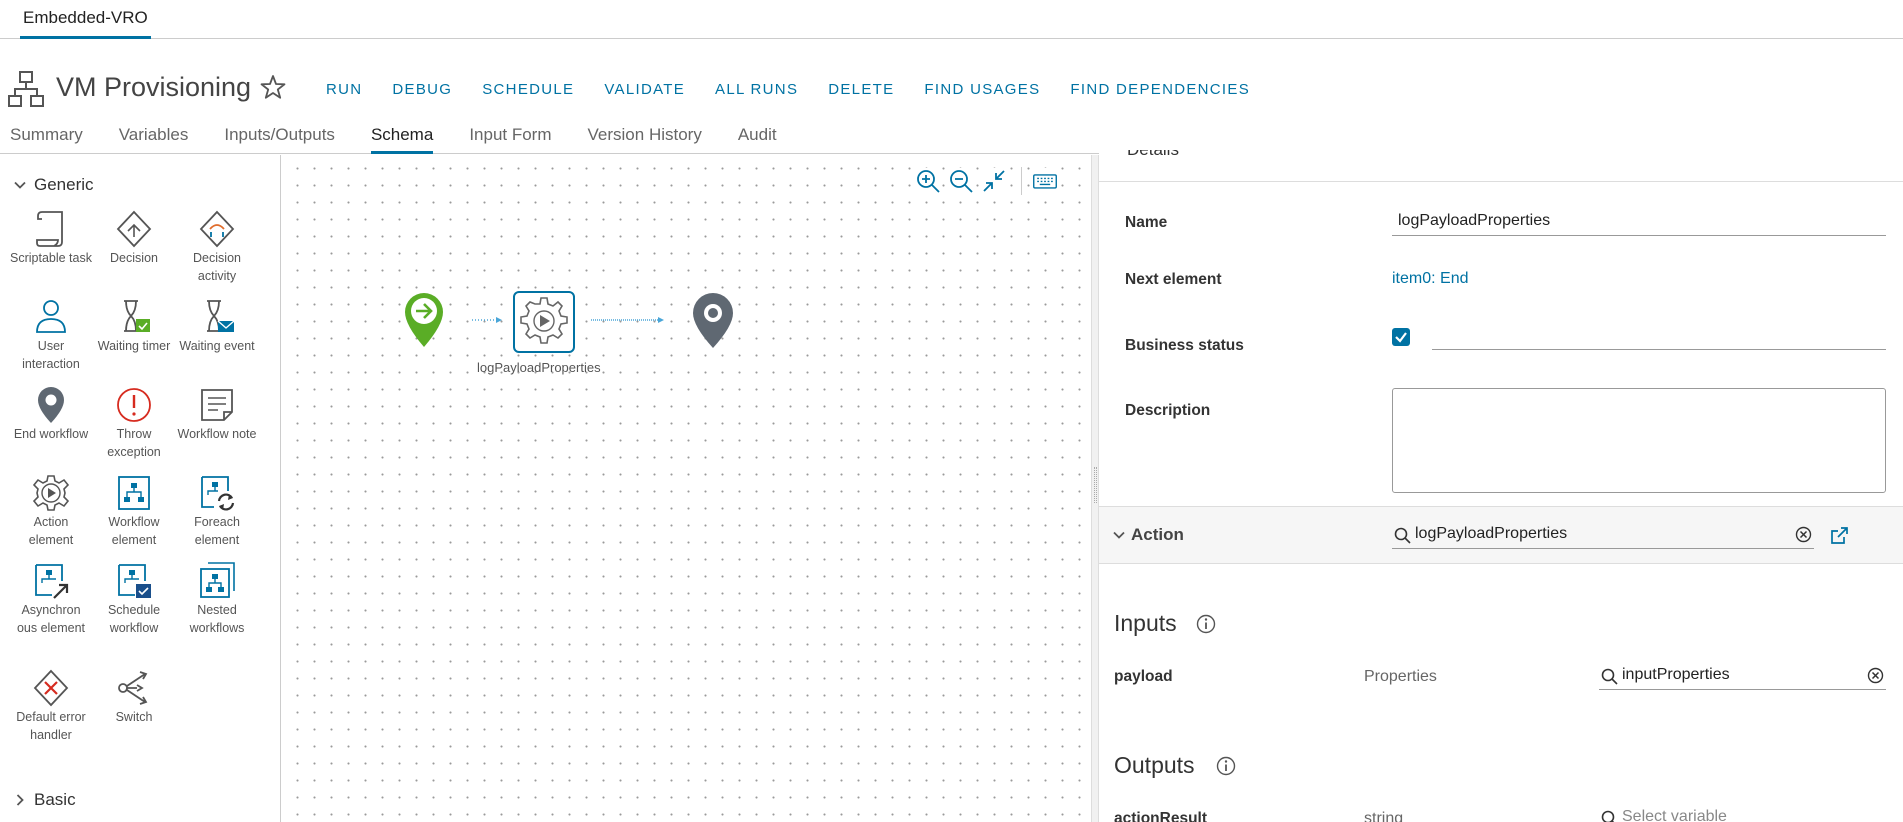 The width and height of the screenshot is (1903, 822). What do you see at coordinates (51, 599) in the screenshot?
I see `palette-asynchronous-element: Asynchron ous element` at bounding box center [51, 599].